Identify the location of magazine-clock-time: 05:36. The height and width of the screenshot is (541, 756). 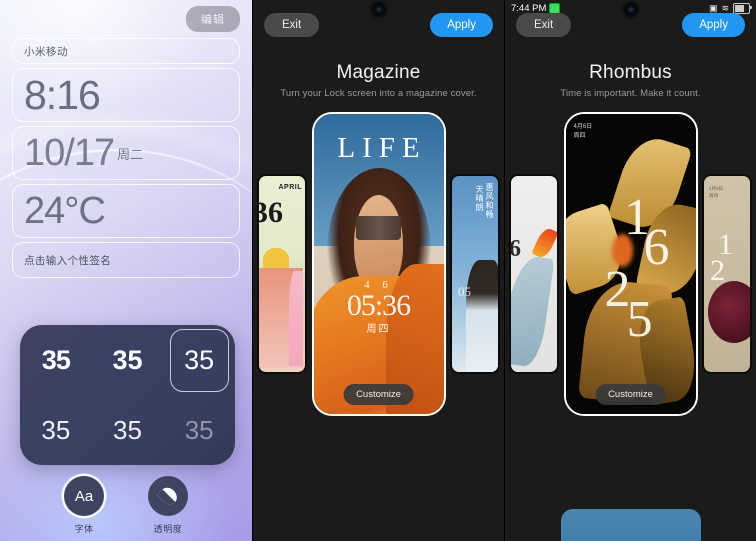
(378, 305).